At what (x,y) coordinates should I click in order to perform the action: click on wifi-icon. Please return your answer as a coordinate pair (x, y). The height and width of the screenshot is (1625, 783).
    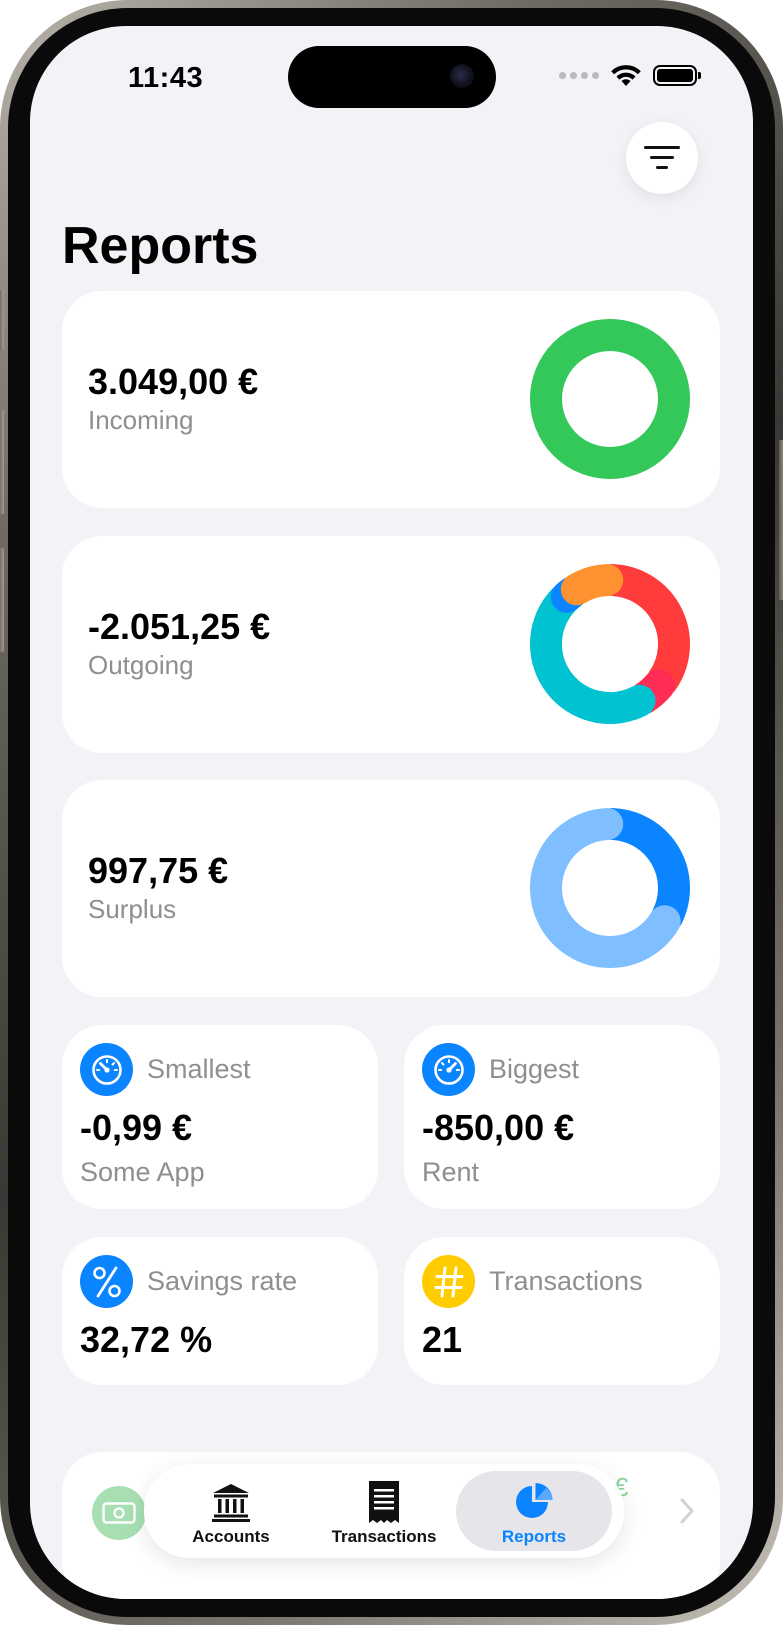
    Looking at the image, I should click on (626, 75).